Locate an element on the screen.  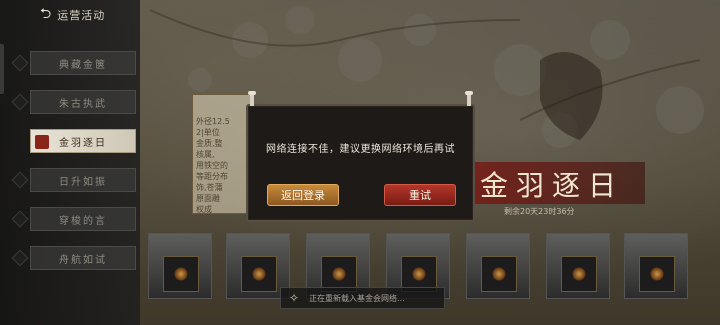
back-button: ⮌ 运营活动 is located at coordinates (72, 15).